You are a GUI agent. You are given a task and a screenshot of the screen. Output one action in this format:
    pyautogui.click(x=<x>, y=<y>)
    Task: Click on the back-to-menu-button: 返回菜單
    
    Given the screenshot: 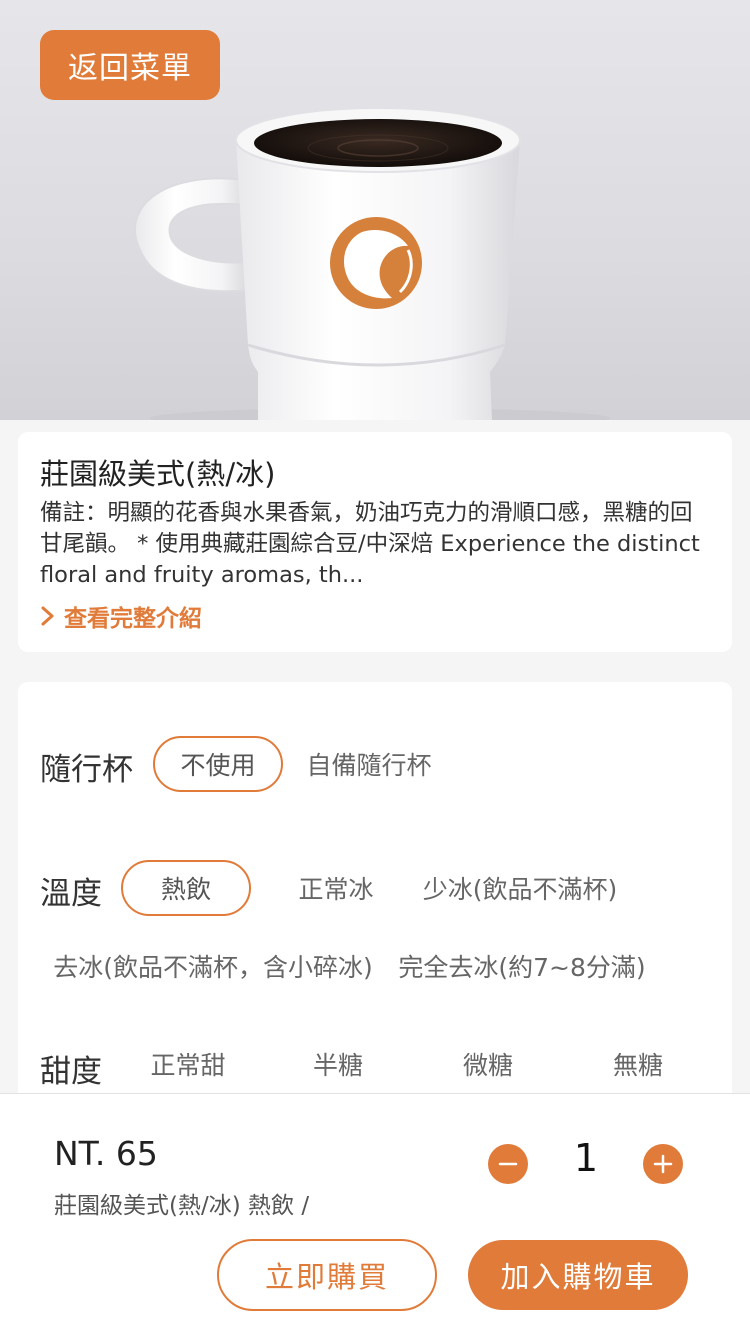 What is the action you would take?
    pyautogui.click(x=130, y=65)
    